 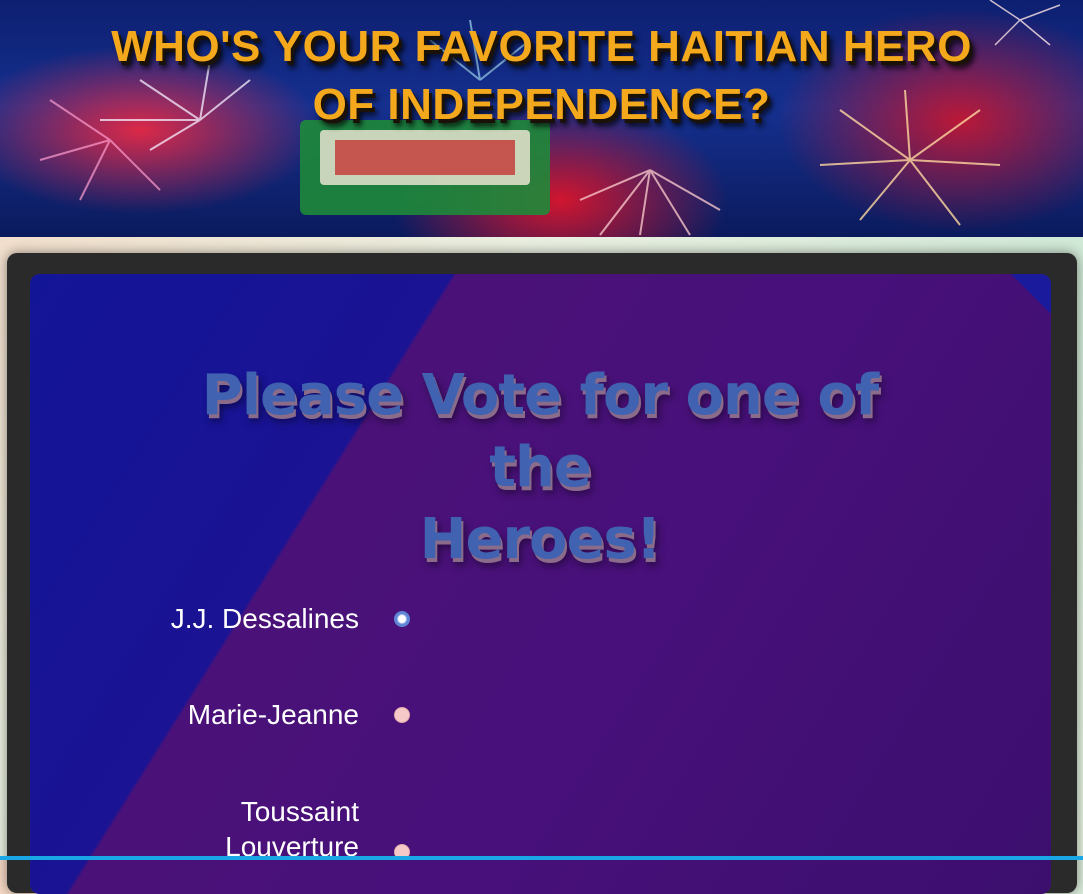 I want to click on option-toussaint-louverture: Toussaint Louverture, so click(x=280, y=829).